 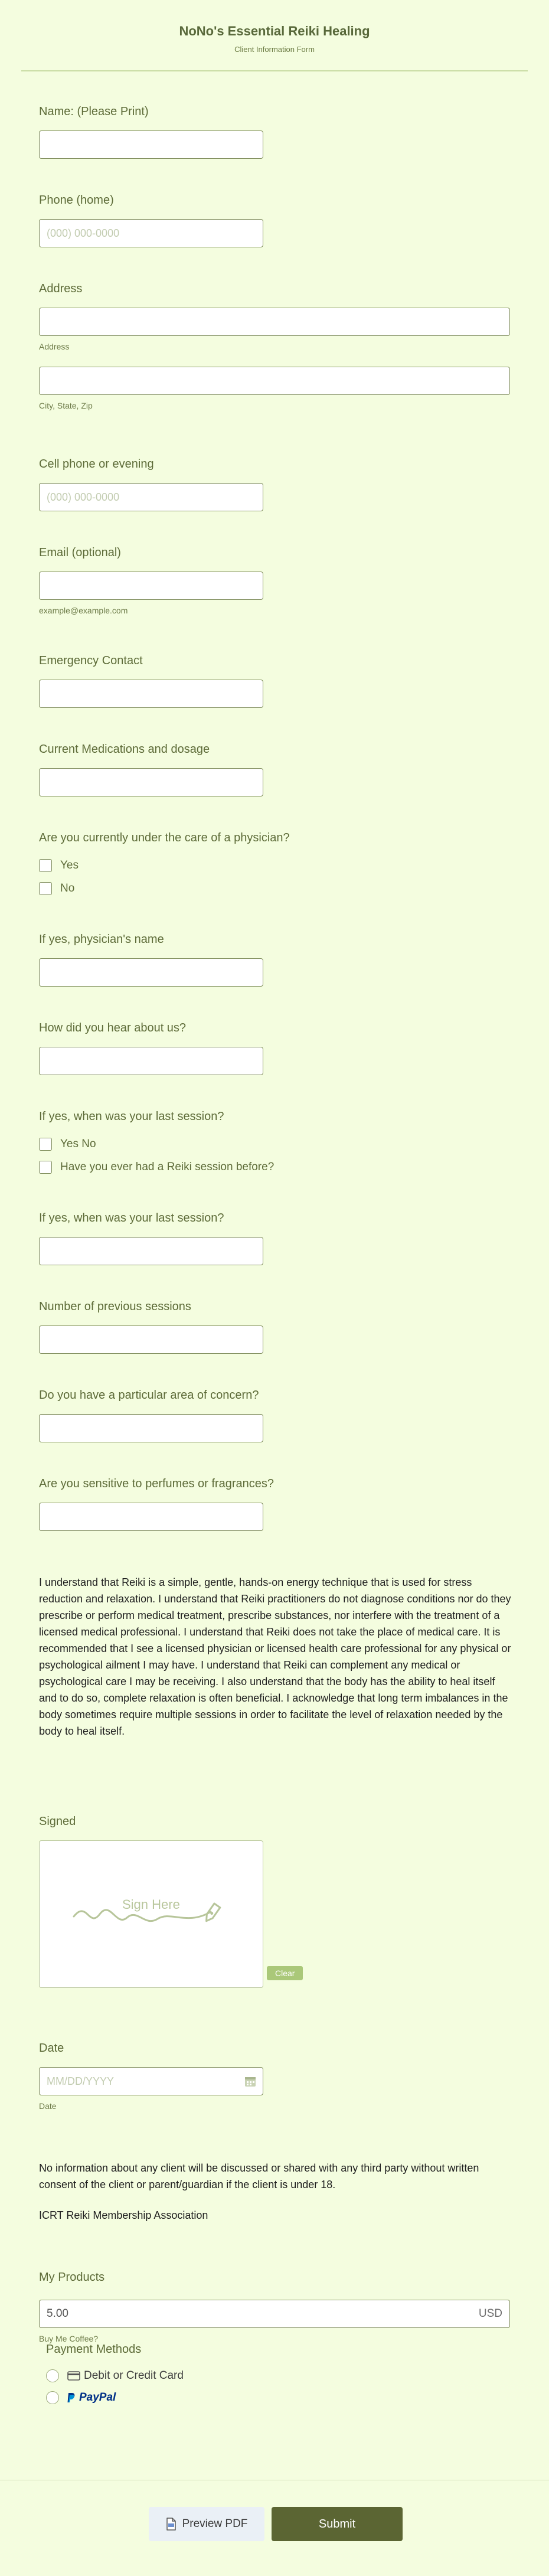 I want to click on concern-input, so click(x=151, y=1428).